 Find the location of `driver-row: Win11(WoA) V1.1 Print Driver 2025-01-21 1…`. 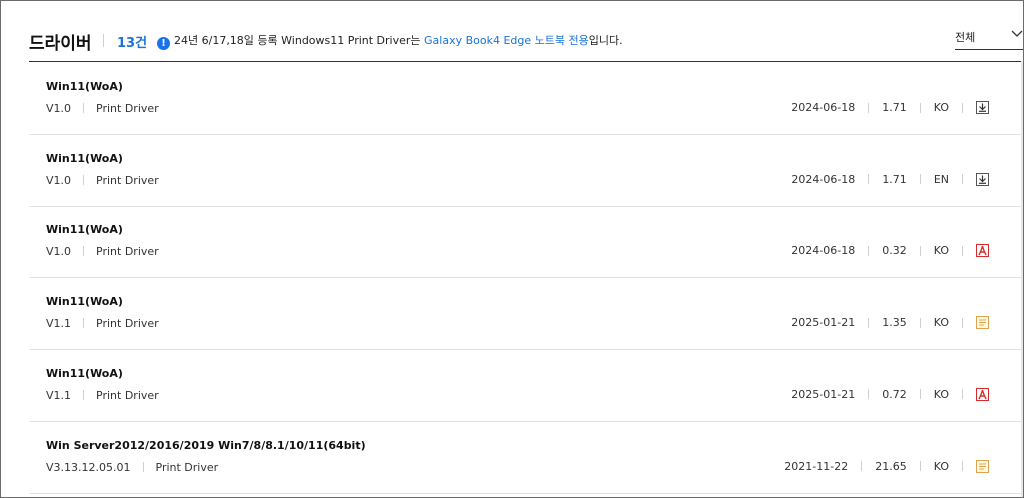

driver-row: Win11(WoA) V1.1 Print Driver 2025-01-21 1… is located at coordinates (525, 314).